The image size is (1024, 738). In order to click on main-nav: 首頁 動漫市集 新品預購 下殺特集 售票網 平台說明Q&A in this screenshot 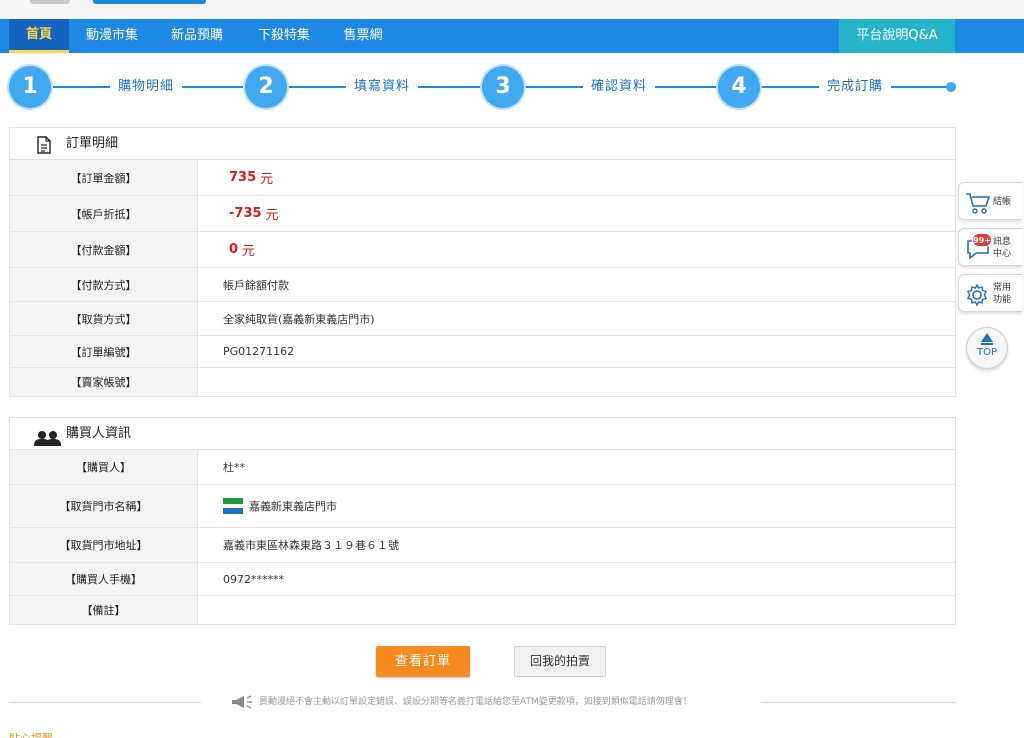, I will do `click(512, 36)`.